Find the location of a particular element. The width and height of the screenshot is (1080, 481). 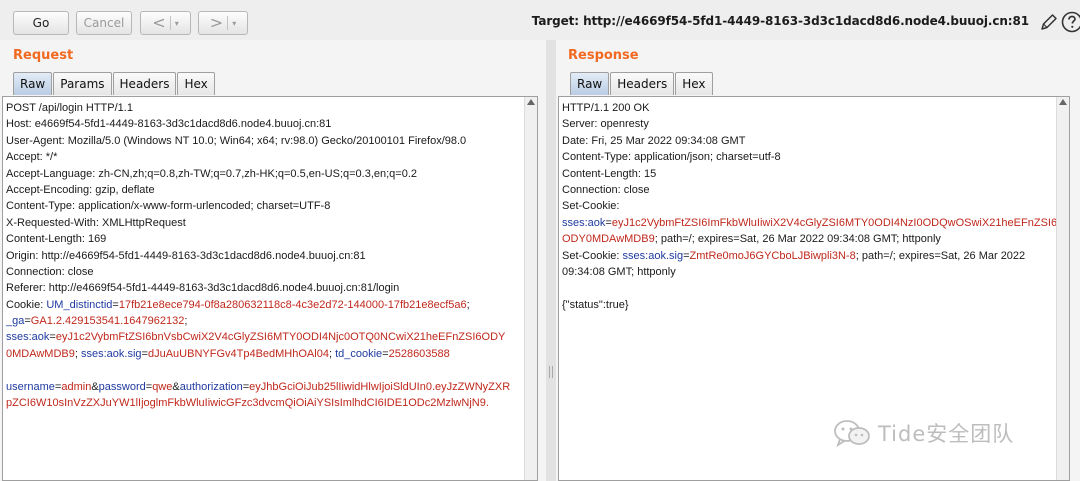

request-tab-raw: Raw is located at coordinates (33, 83).